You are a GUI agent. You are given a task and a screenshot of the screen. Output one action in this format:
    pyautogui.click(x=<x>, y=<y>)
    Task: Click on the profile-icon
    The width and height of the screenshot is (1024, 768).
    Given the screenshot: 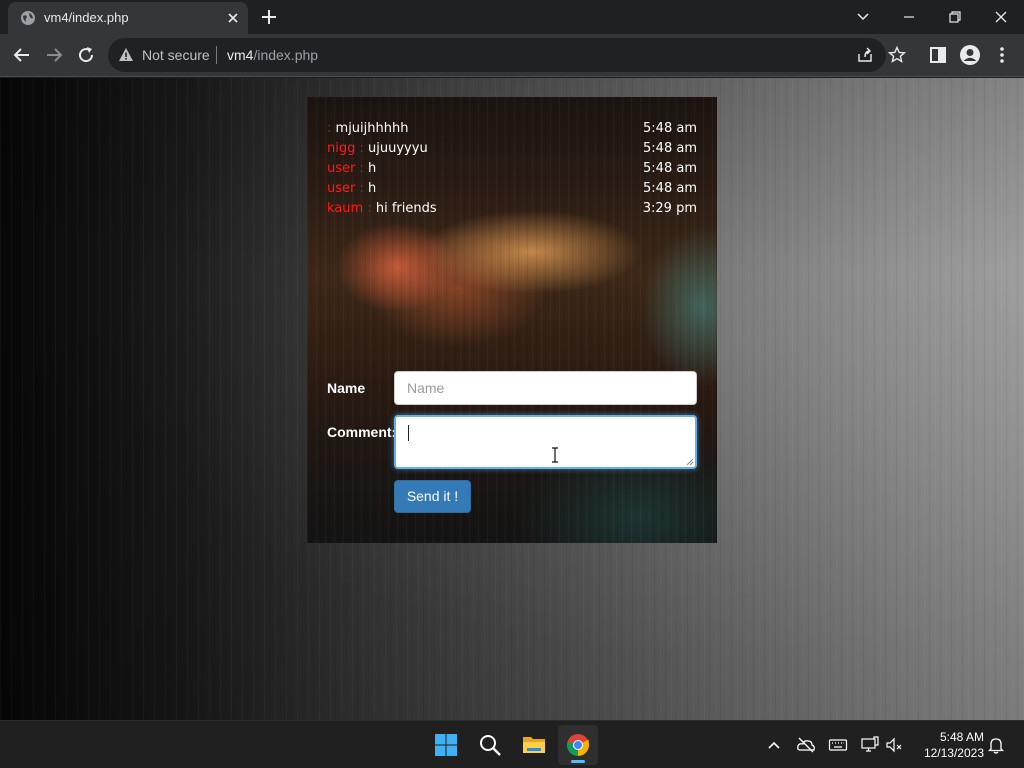 What is the action you would take?
    pyautogui.click(x=970, y=55)
    